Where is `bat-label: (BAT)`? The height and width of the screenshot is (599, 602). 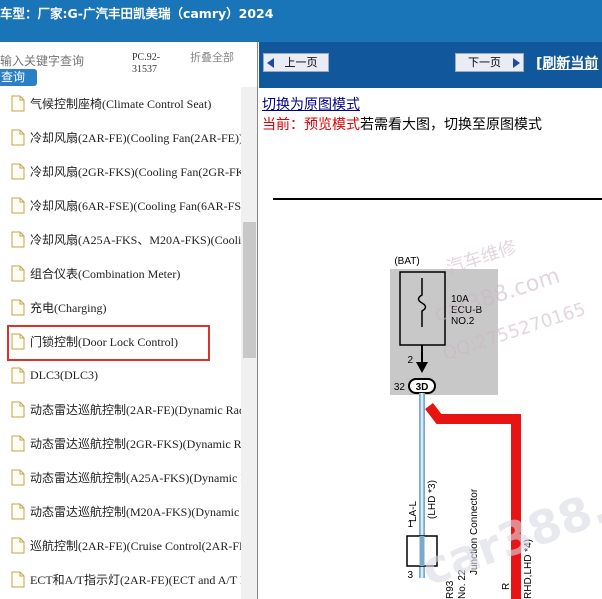 bat-label: (BAT) is located at coordinates (406, 261).